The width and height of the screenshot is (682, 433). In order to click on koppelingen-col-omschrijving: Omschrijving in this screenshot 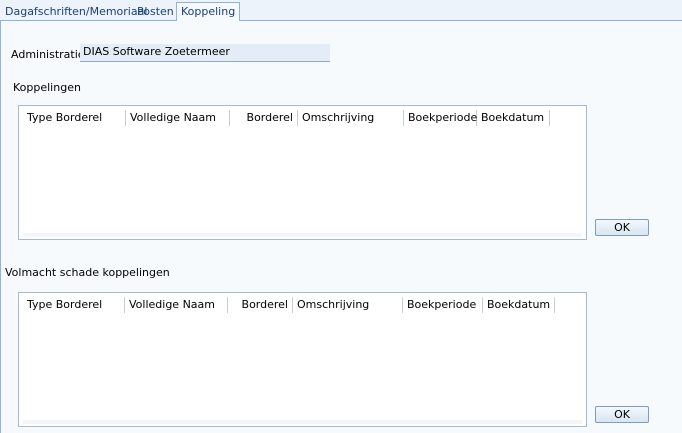, I will do `click(351, 118)`.